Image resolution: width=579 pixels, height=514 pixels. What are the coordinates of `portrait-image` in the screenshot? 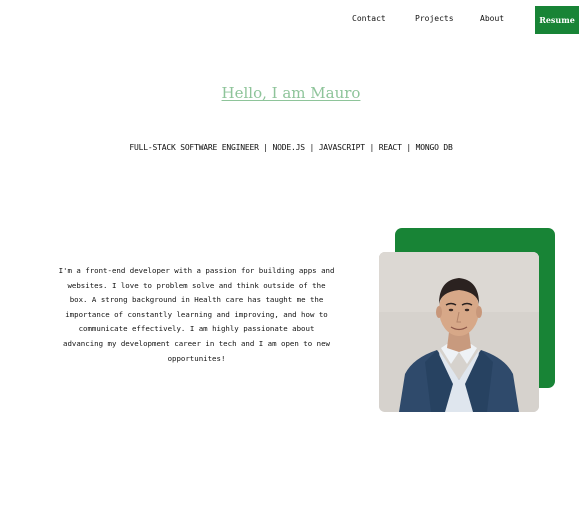 It's located at (459, 332).